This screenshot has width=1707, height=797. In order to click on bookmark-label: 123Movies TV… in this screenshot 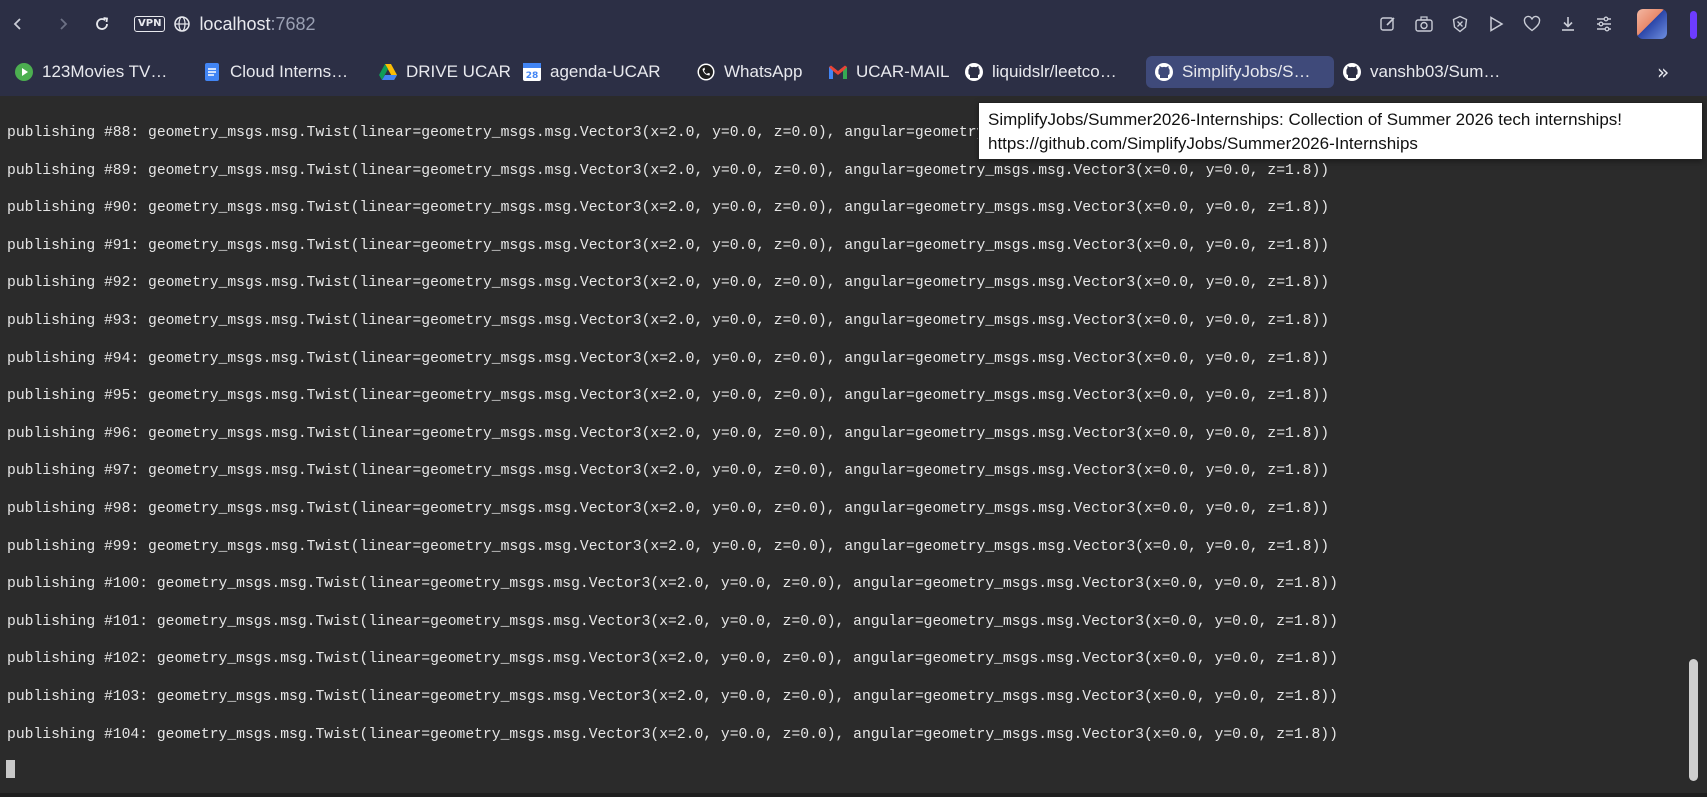, I will do `click(105, 71)`.